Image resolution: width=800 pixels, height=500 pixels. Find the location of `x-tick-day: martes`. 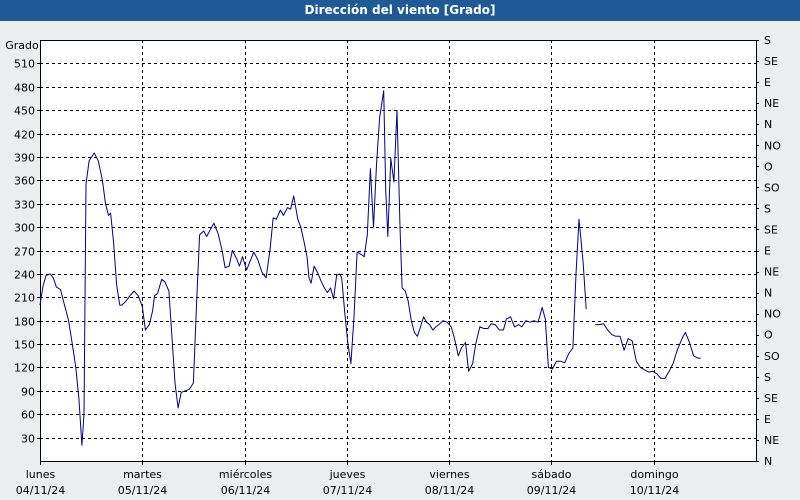

x-tick-day: martes is located at coordinates (142, 474).